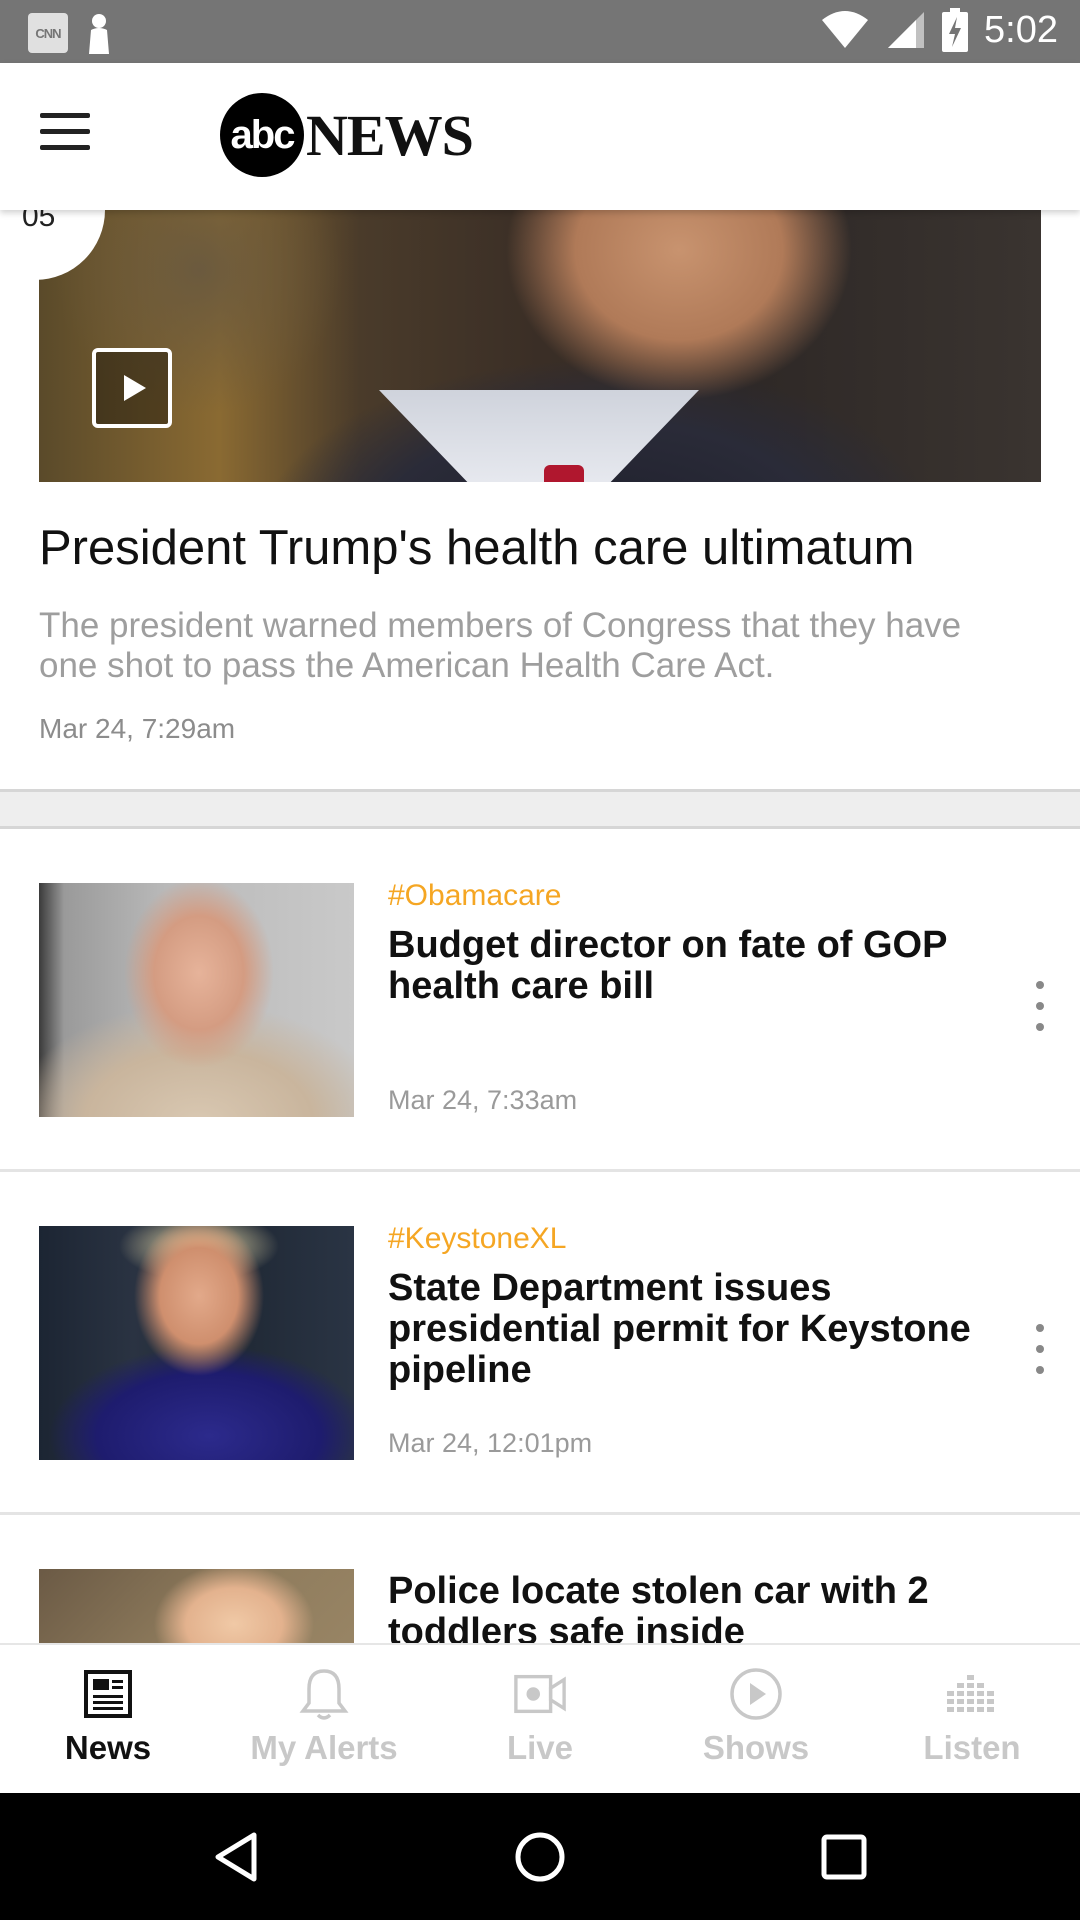 This screenshot has height=1920, width=1080. Describe the element at coordinates (490, 1443) in the screenshot. I see `story-timestamp: Mar 24, 12:01pm` at that location.